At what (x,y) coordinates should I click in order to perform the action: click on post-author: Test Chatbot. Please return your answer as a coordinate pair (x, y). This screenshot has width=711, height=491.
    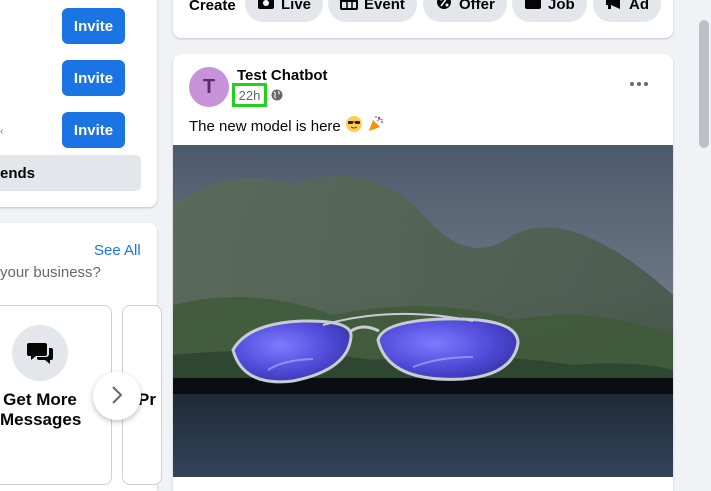
    Looking at the image, I should click on (282, 75).